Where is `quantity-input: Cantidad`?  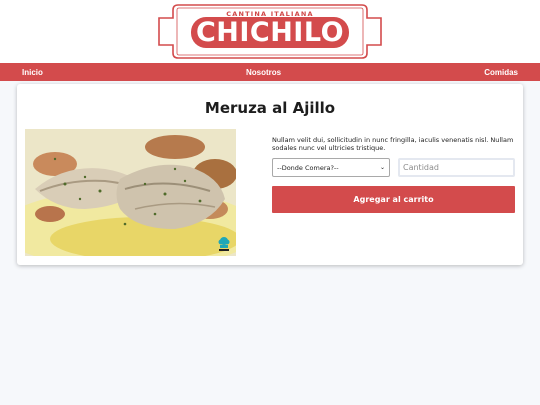 quantity-input: Cantidad is located at coordinates (456, 167).